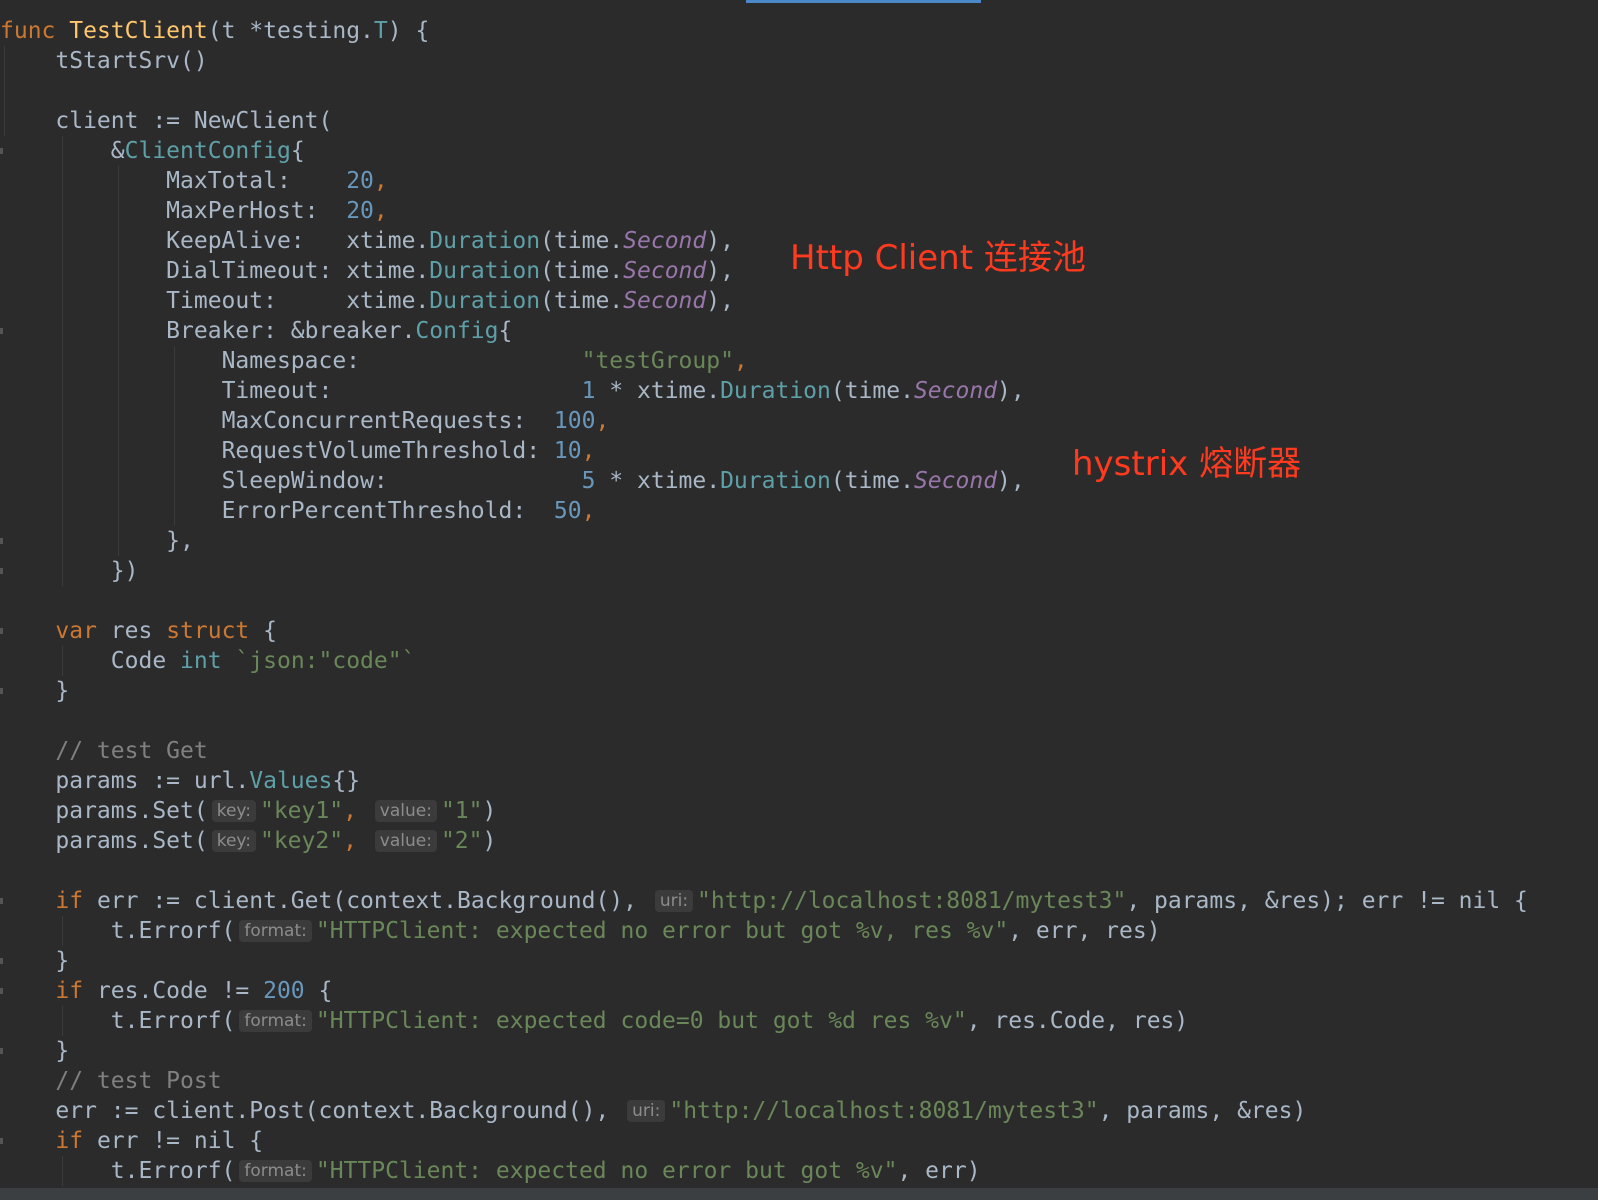 Image resolution: width=1598 pixels, height=1200 pixels. I want to click on code-line: Code int `json:"code"`, so click(799, 661).